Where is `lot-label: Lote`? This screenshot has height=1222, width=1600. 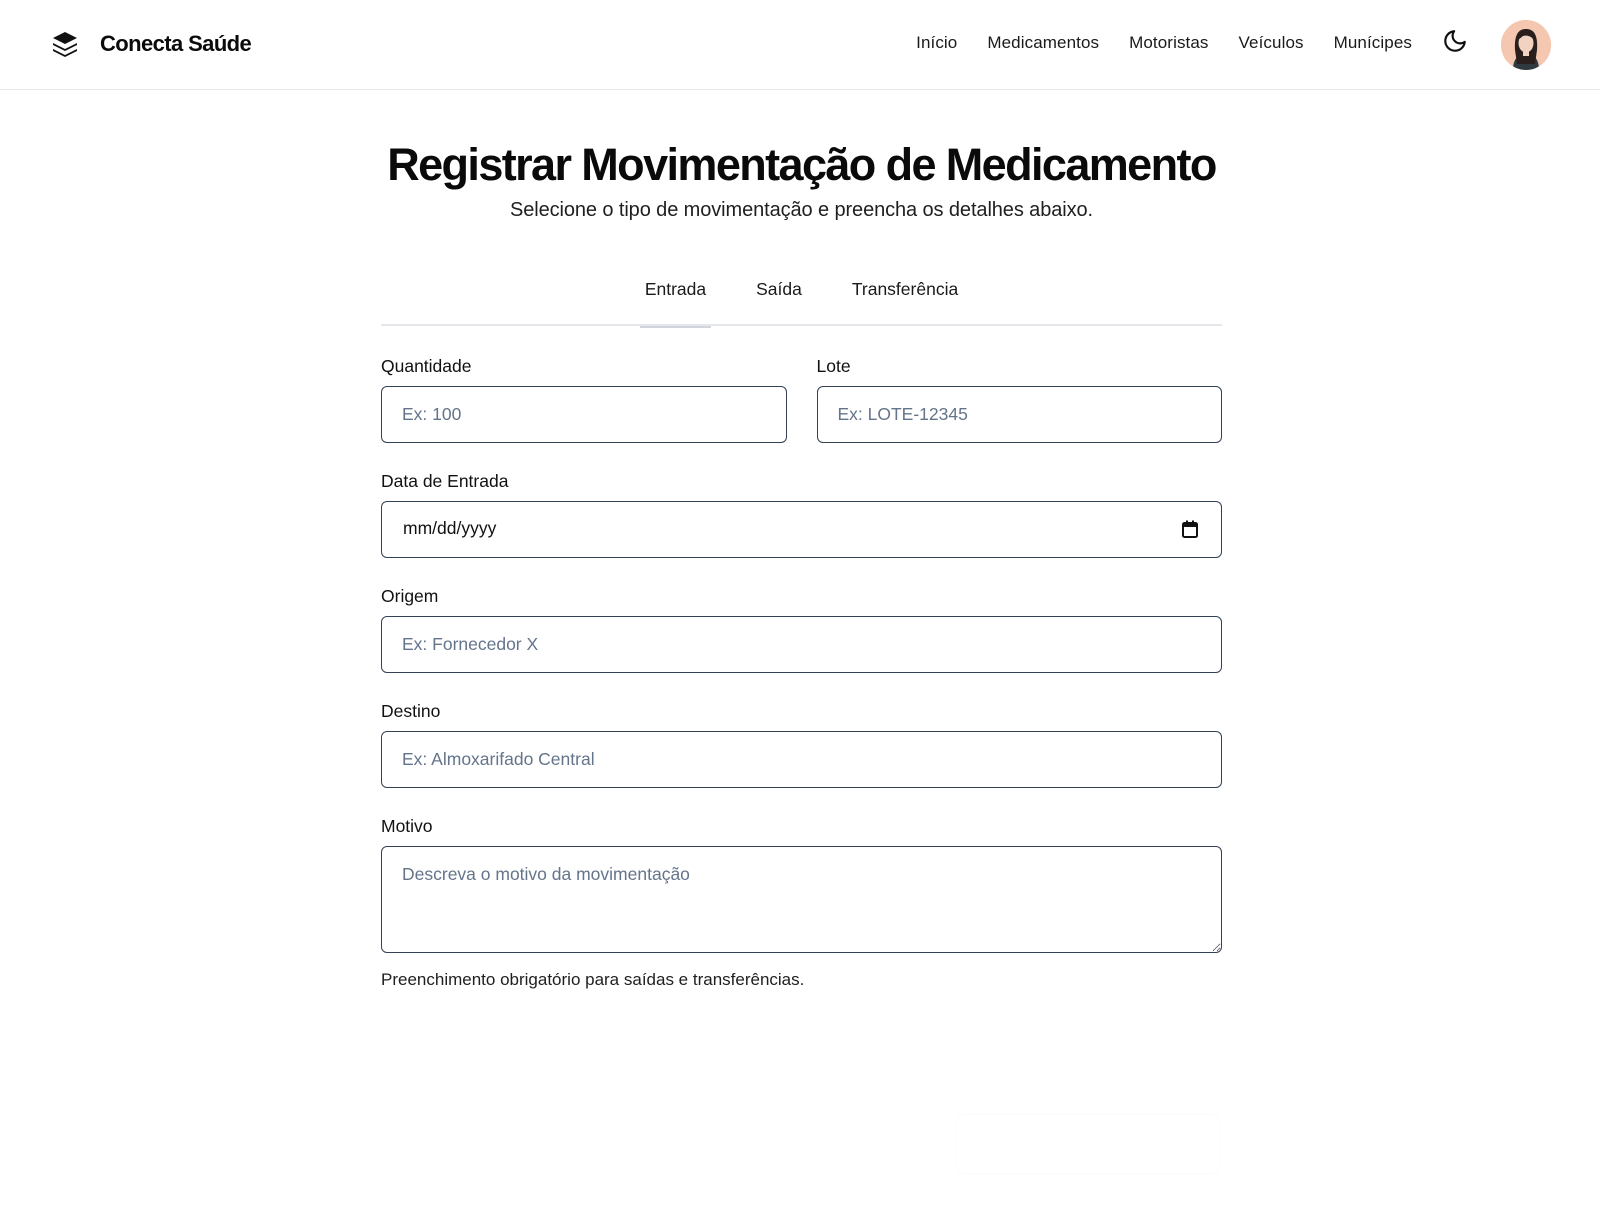 lot-label: Lote is located at coordinates (833, 366).